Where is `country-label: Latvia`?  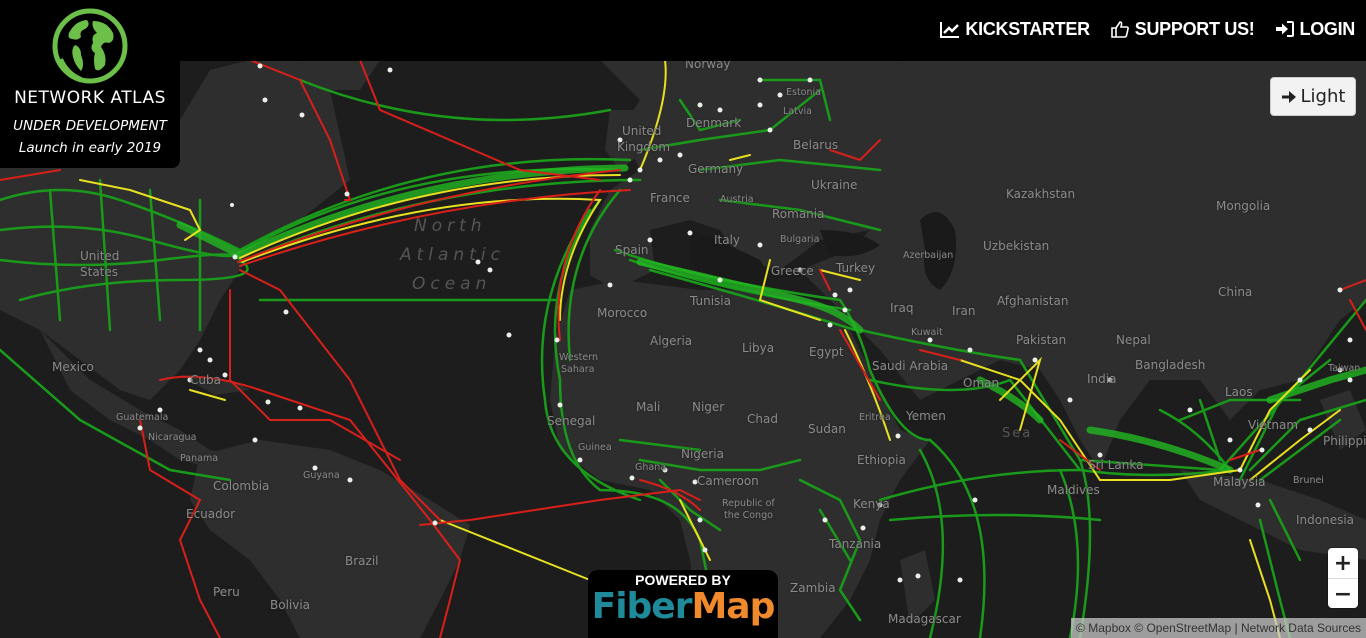
country-label: Latvia is located at coordinates (797, 111).